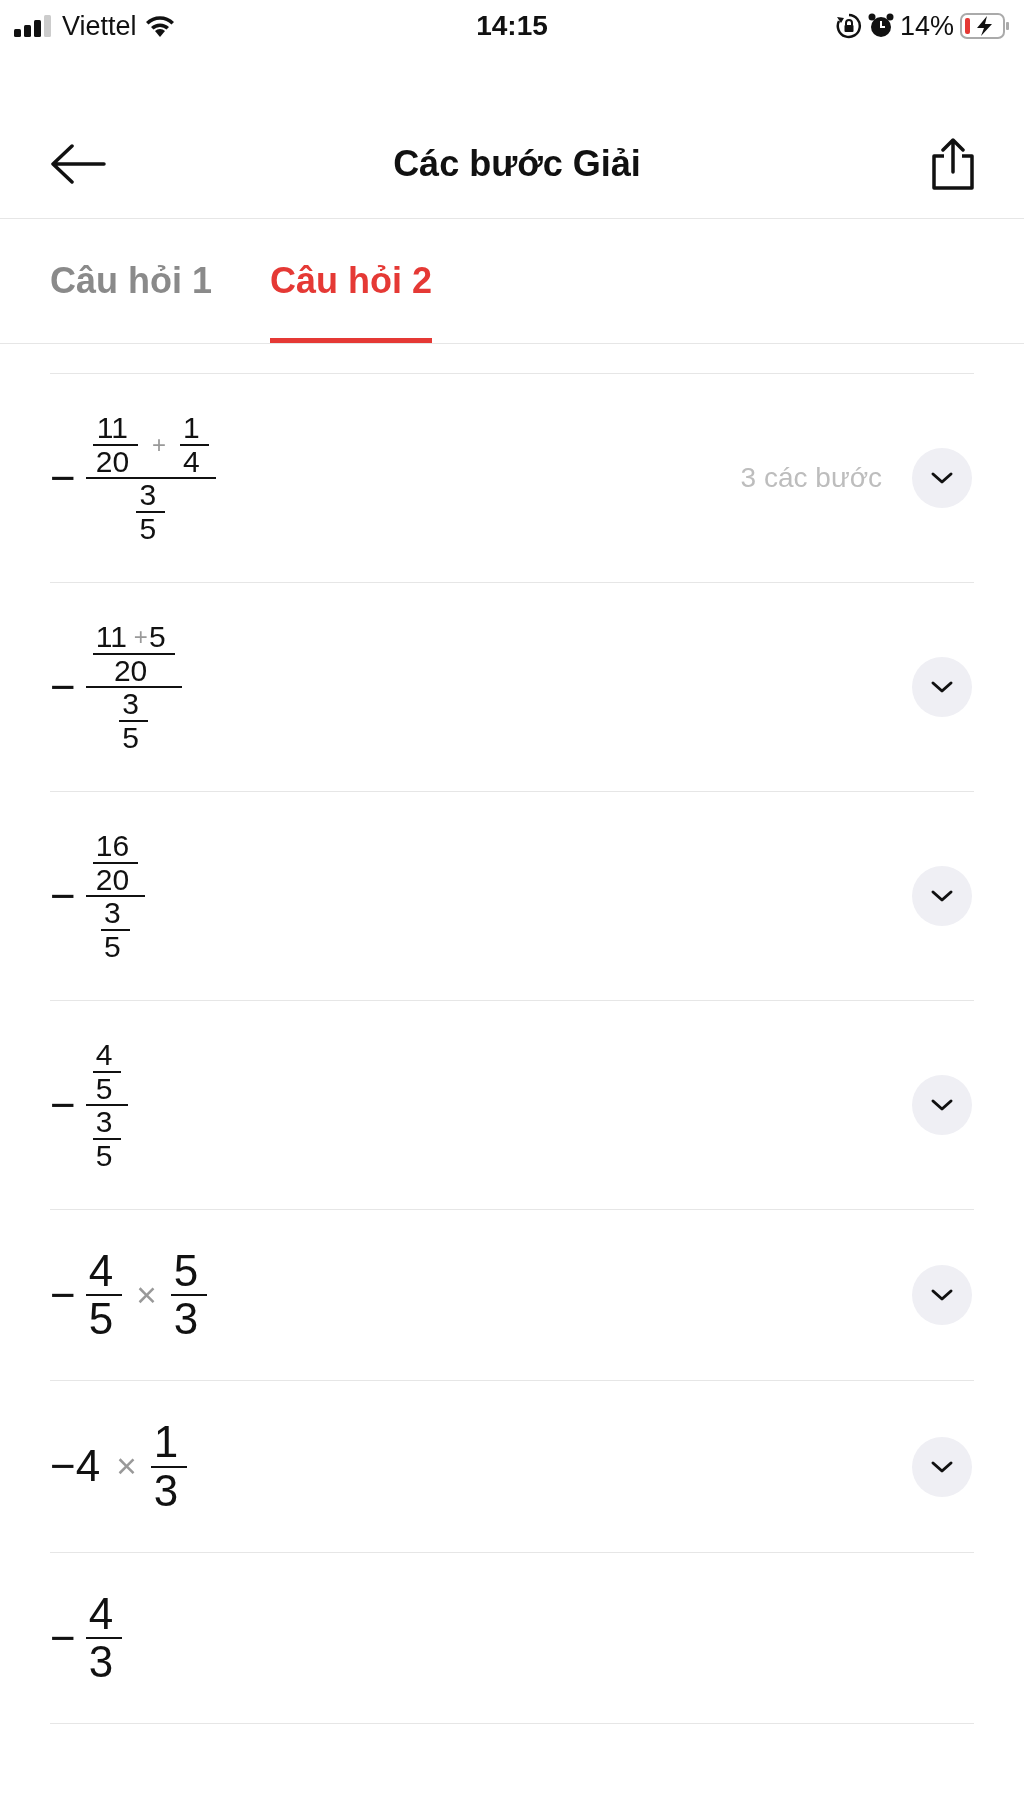 The width and height of the screenshot is (1024, 1820). I want to click on question-tab: Câu hỏi 2, so click(351, 281).